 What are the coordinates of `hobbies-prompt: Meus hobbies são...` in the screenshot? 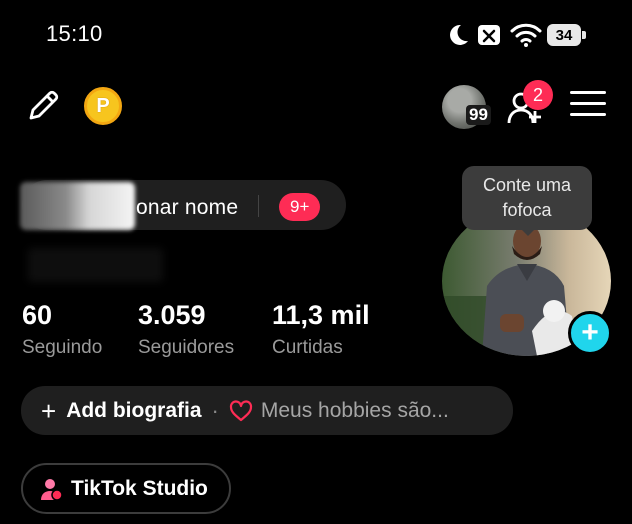 It's located at (355, 411).